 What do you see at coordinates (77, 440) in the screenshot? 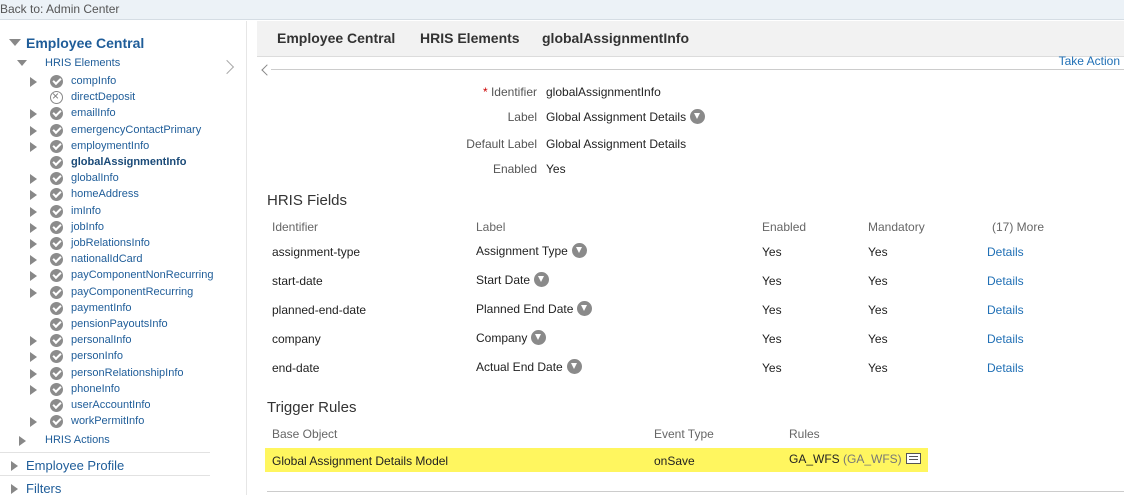
I see `sidebar-group-hris-actions: HRIS Actions` at bounding box center [77, 440].